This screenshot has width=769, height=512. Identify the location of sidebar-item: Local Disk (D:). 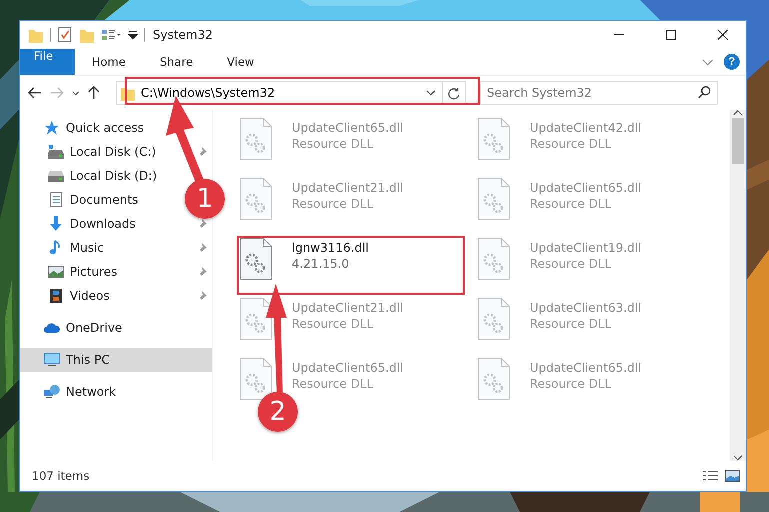
(89, 176).